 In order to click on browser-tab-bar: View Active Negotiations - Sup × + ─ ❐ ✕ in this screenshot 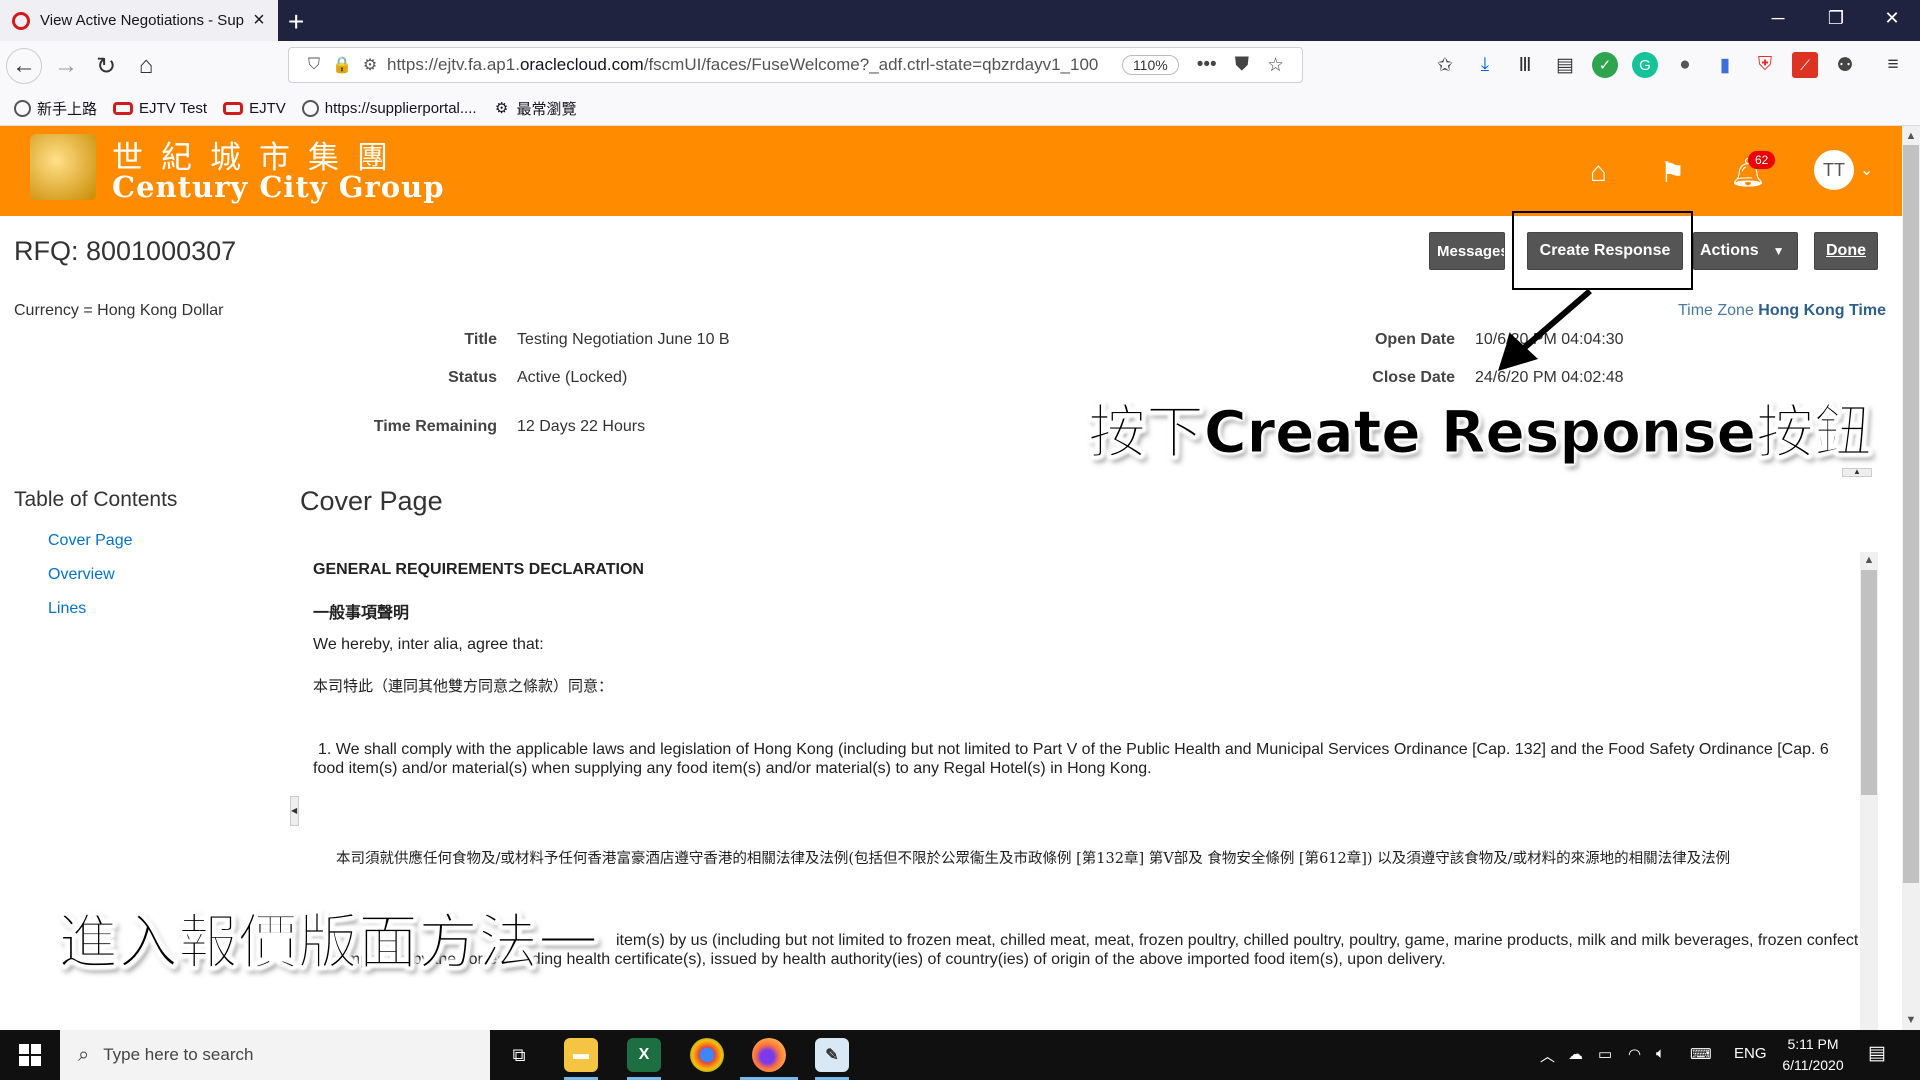, I will do `click(960, 20)`.